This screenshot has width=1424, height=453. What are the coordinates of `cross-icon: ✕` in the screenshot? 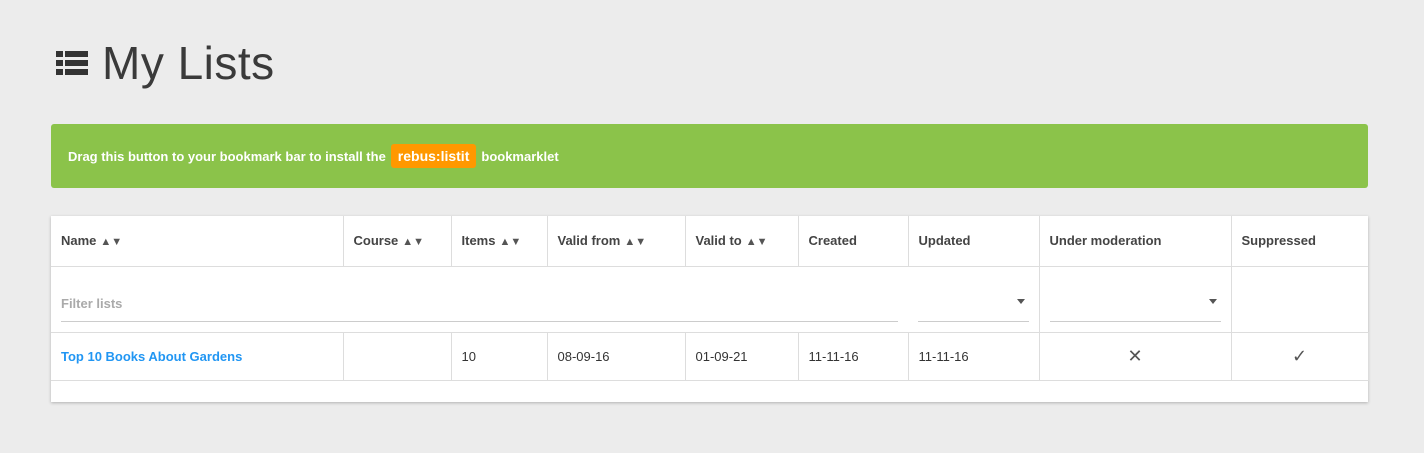 It's located at (1135, 355).